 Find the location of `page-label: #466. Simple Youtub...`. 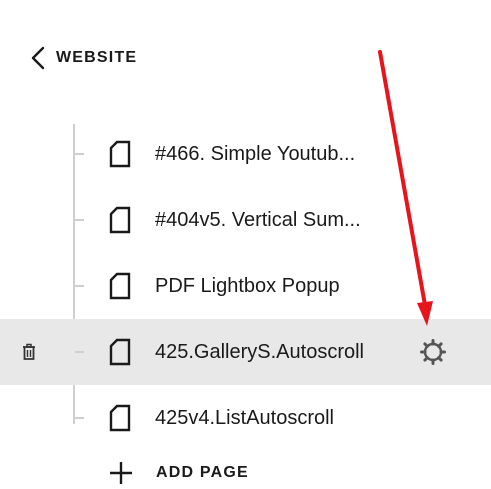

page-label: #466. Simple Youtub... is located at coordinates (255, 154).